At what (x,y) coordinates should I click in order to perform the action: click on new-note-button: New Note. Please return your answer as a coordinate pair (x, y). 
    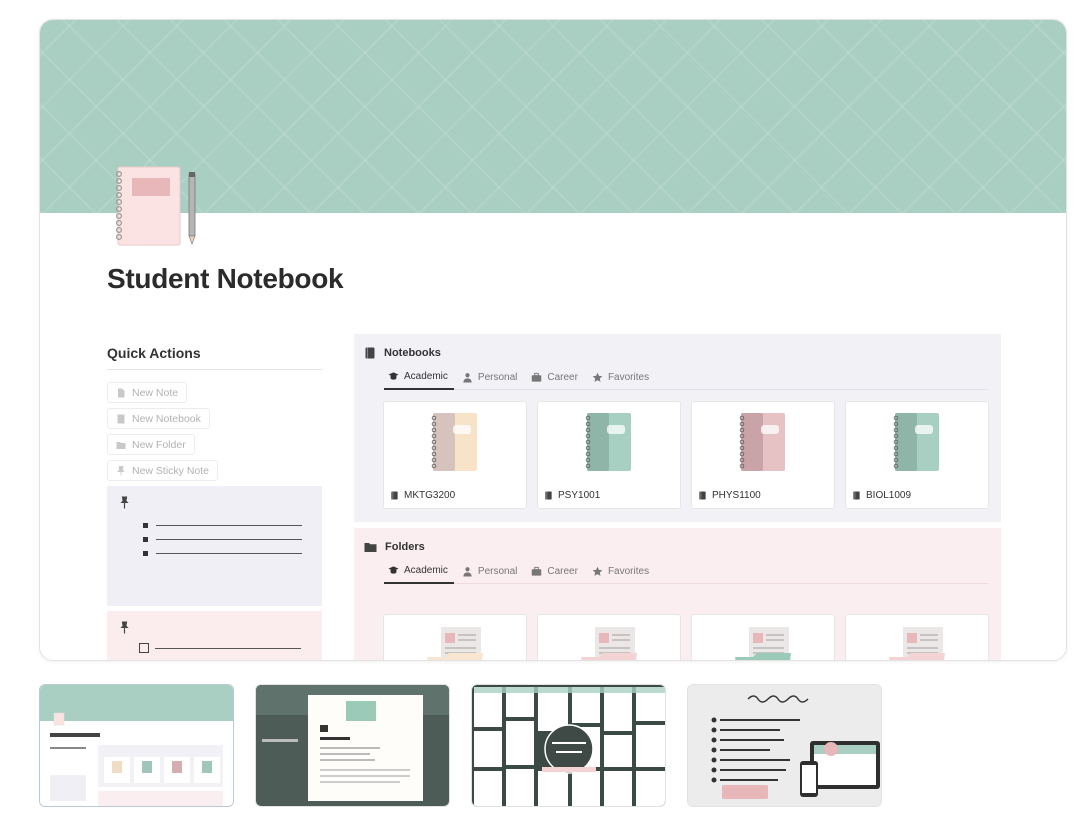
    Looking at the image, I should click on (147, 392).